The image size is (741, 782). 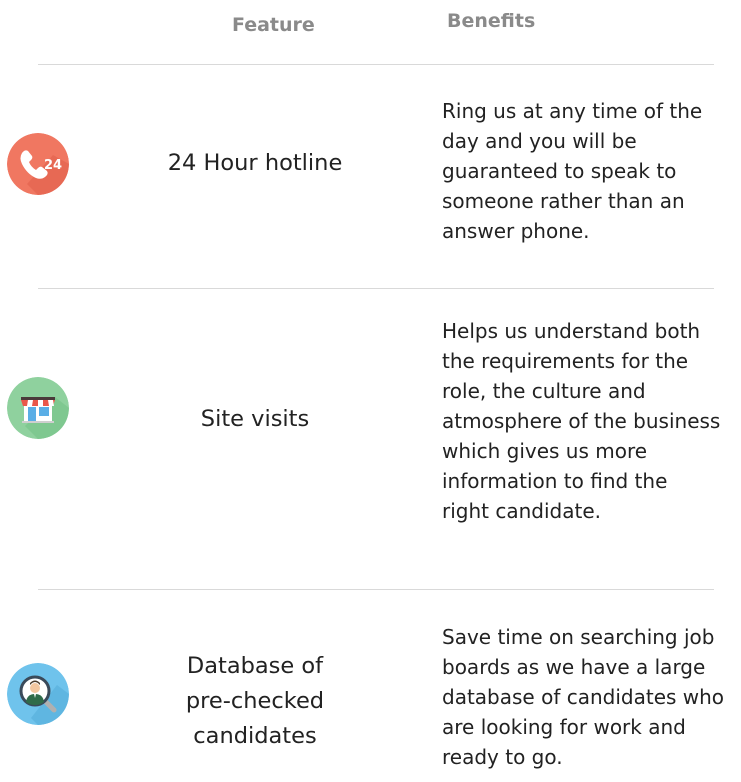 What do you see at coordinates (572, 111) in the screenshot?
I see `benefit-line: Ring us at any time of the` at bounding box center [572, 111].